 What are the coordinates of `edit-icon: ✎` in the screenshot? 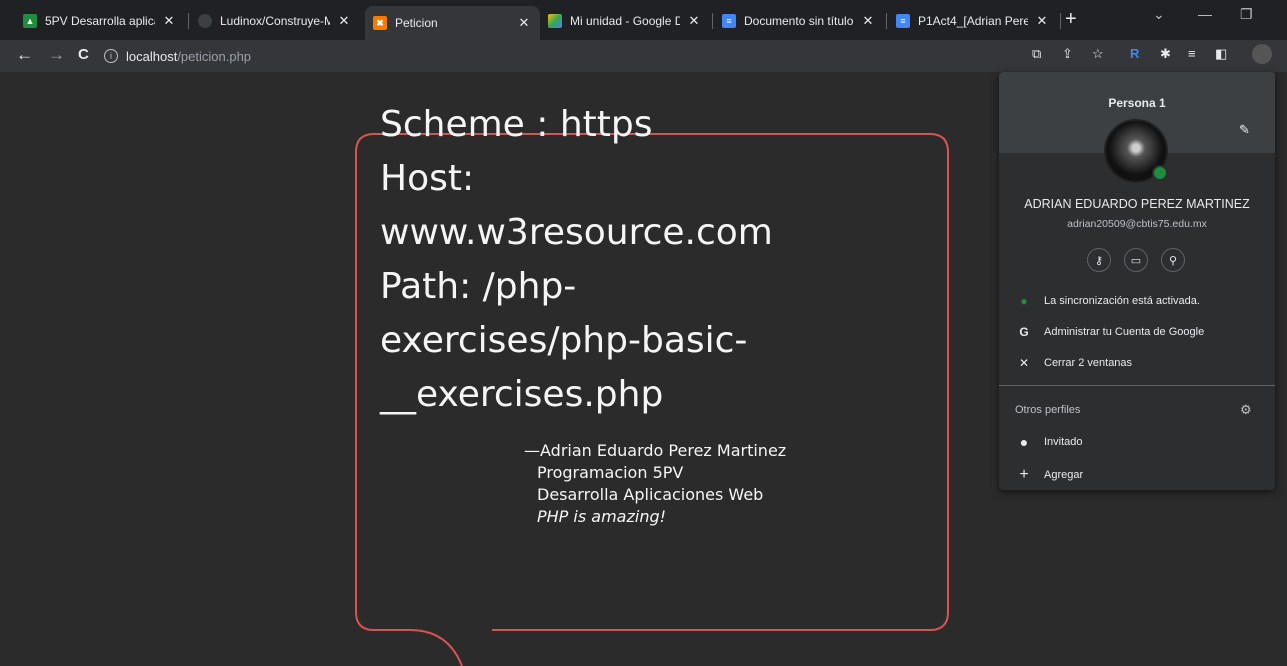 It's located at (1244, 130).